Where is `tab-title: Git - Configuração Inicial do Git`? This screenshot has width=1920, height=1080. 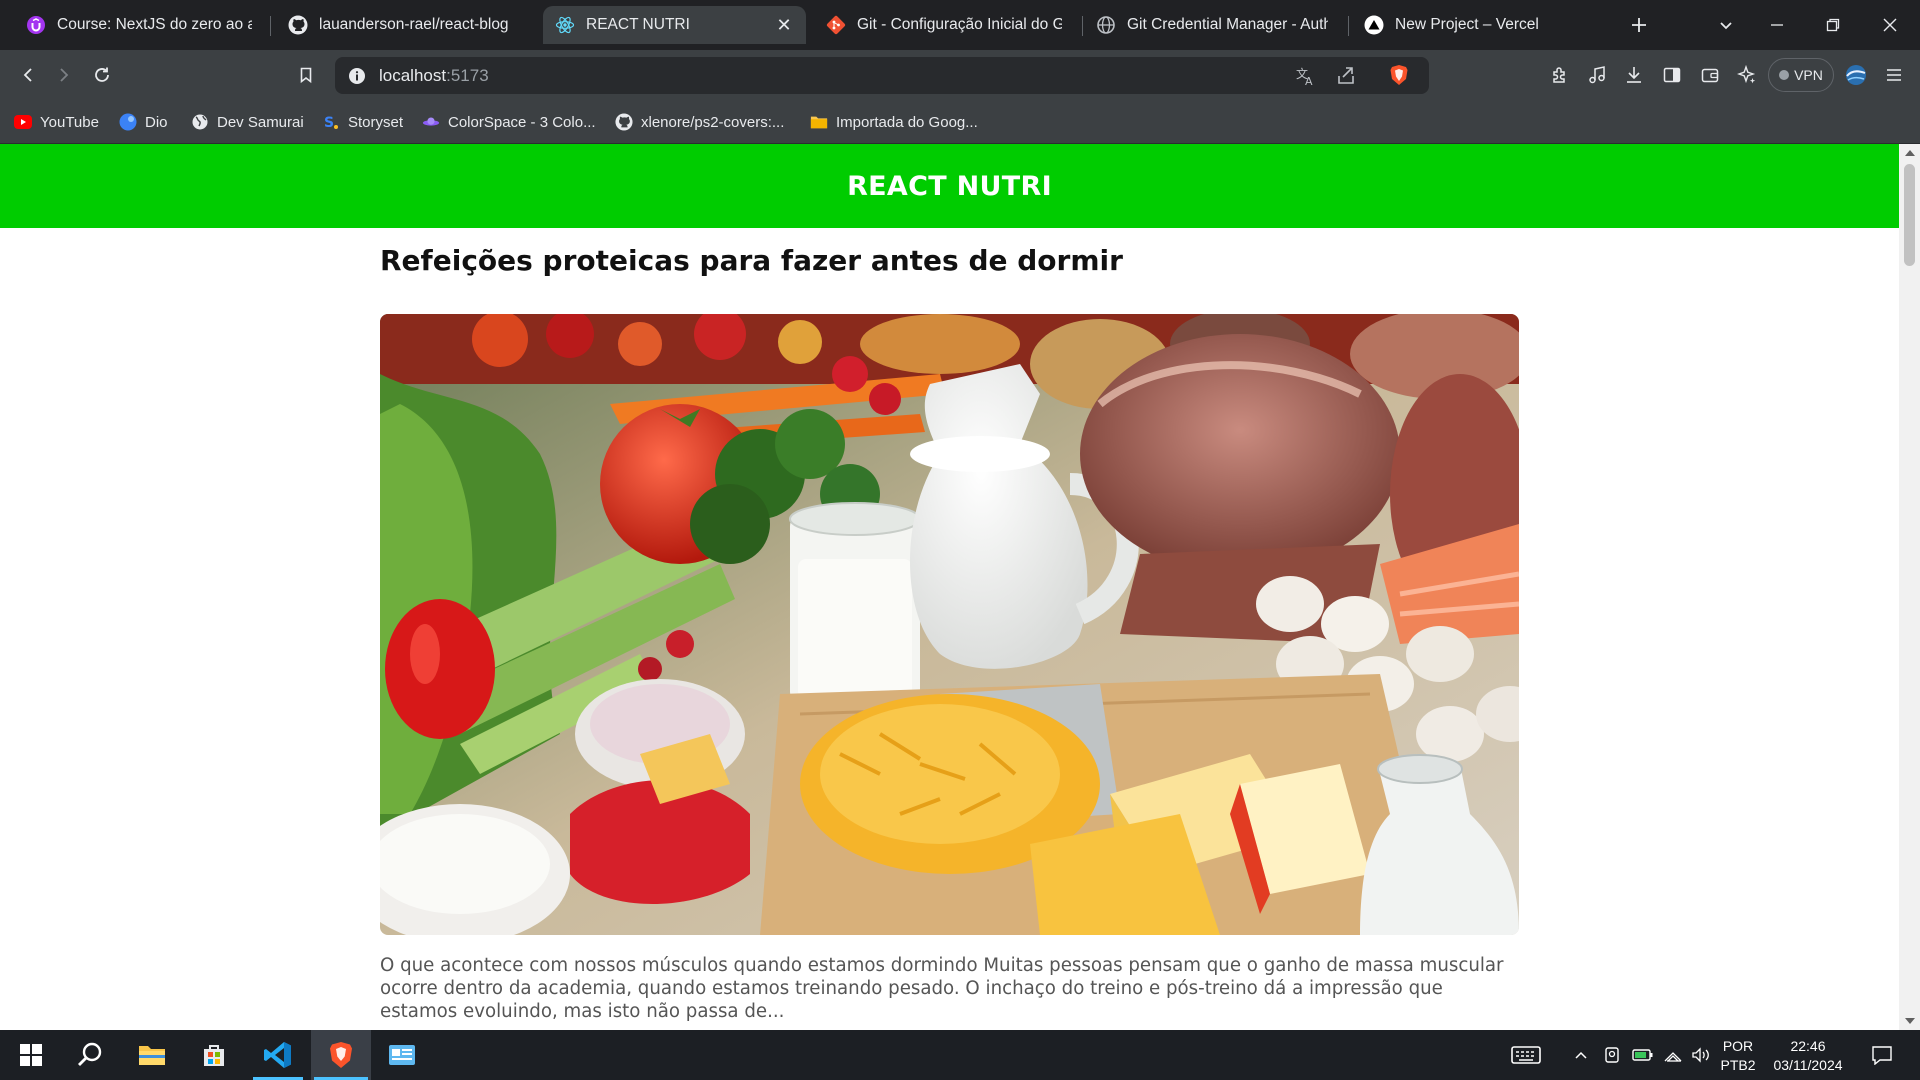 tab-title: Git - Configuração Inicial do Git is located at coordinates (959, 24).